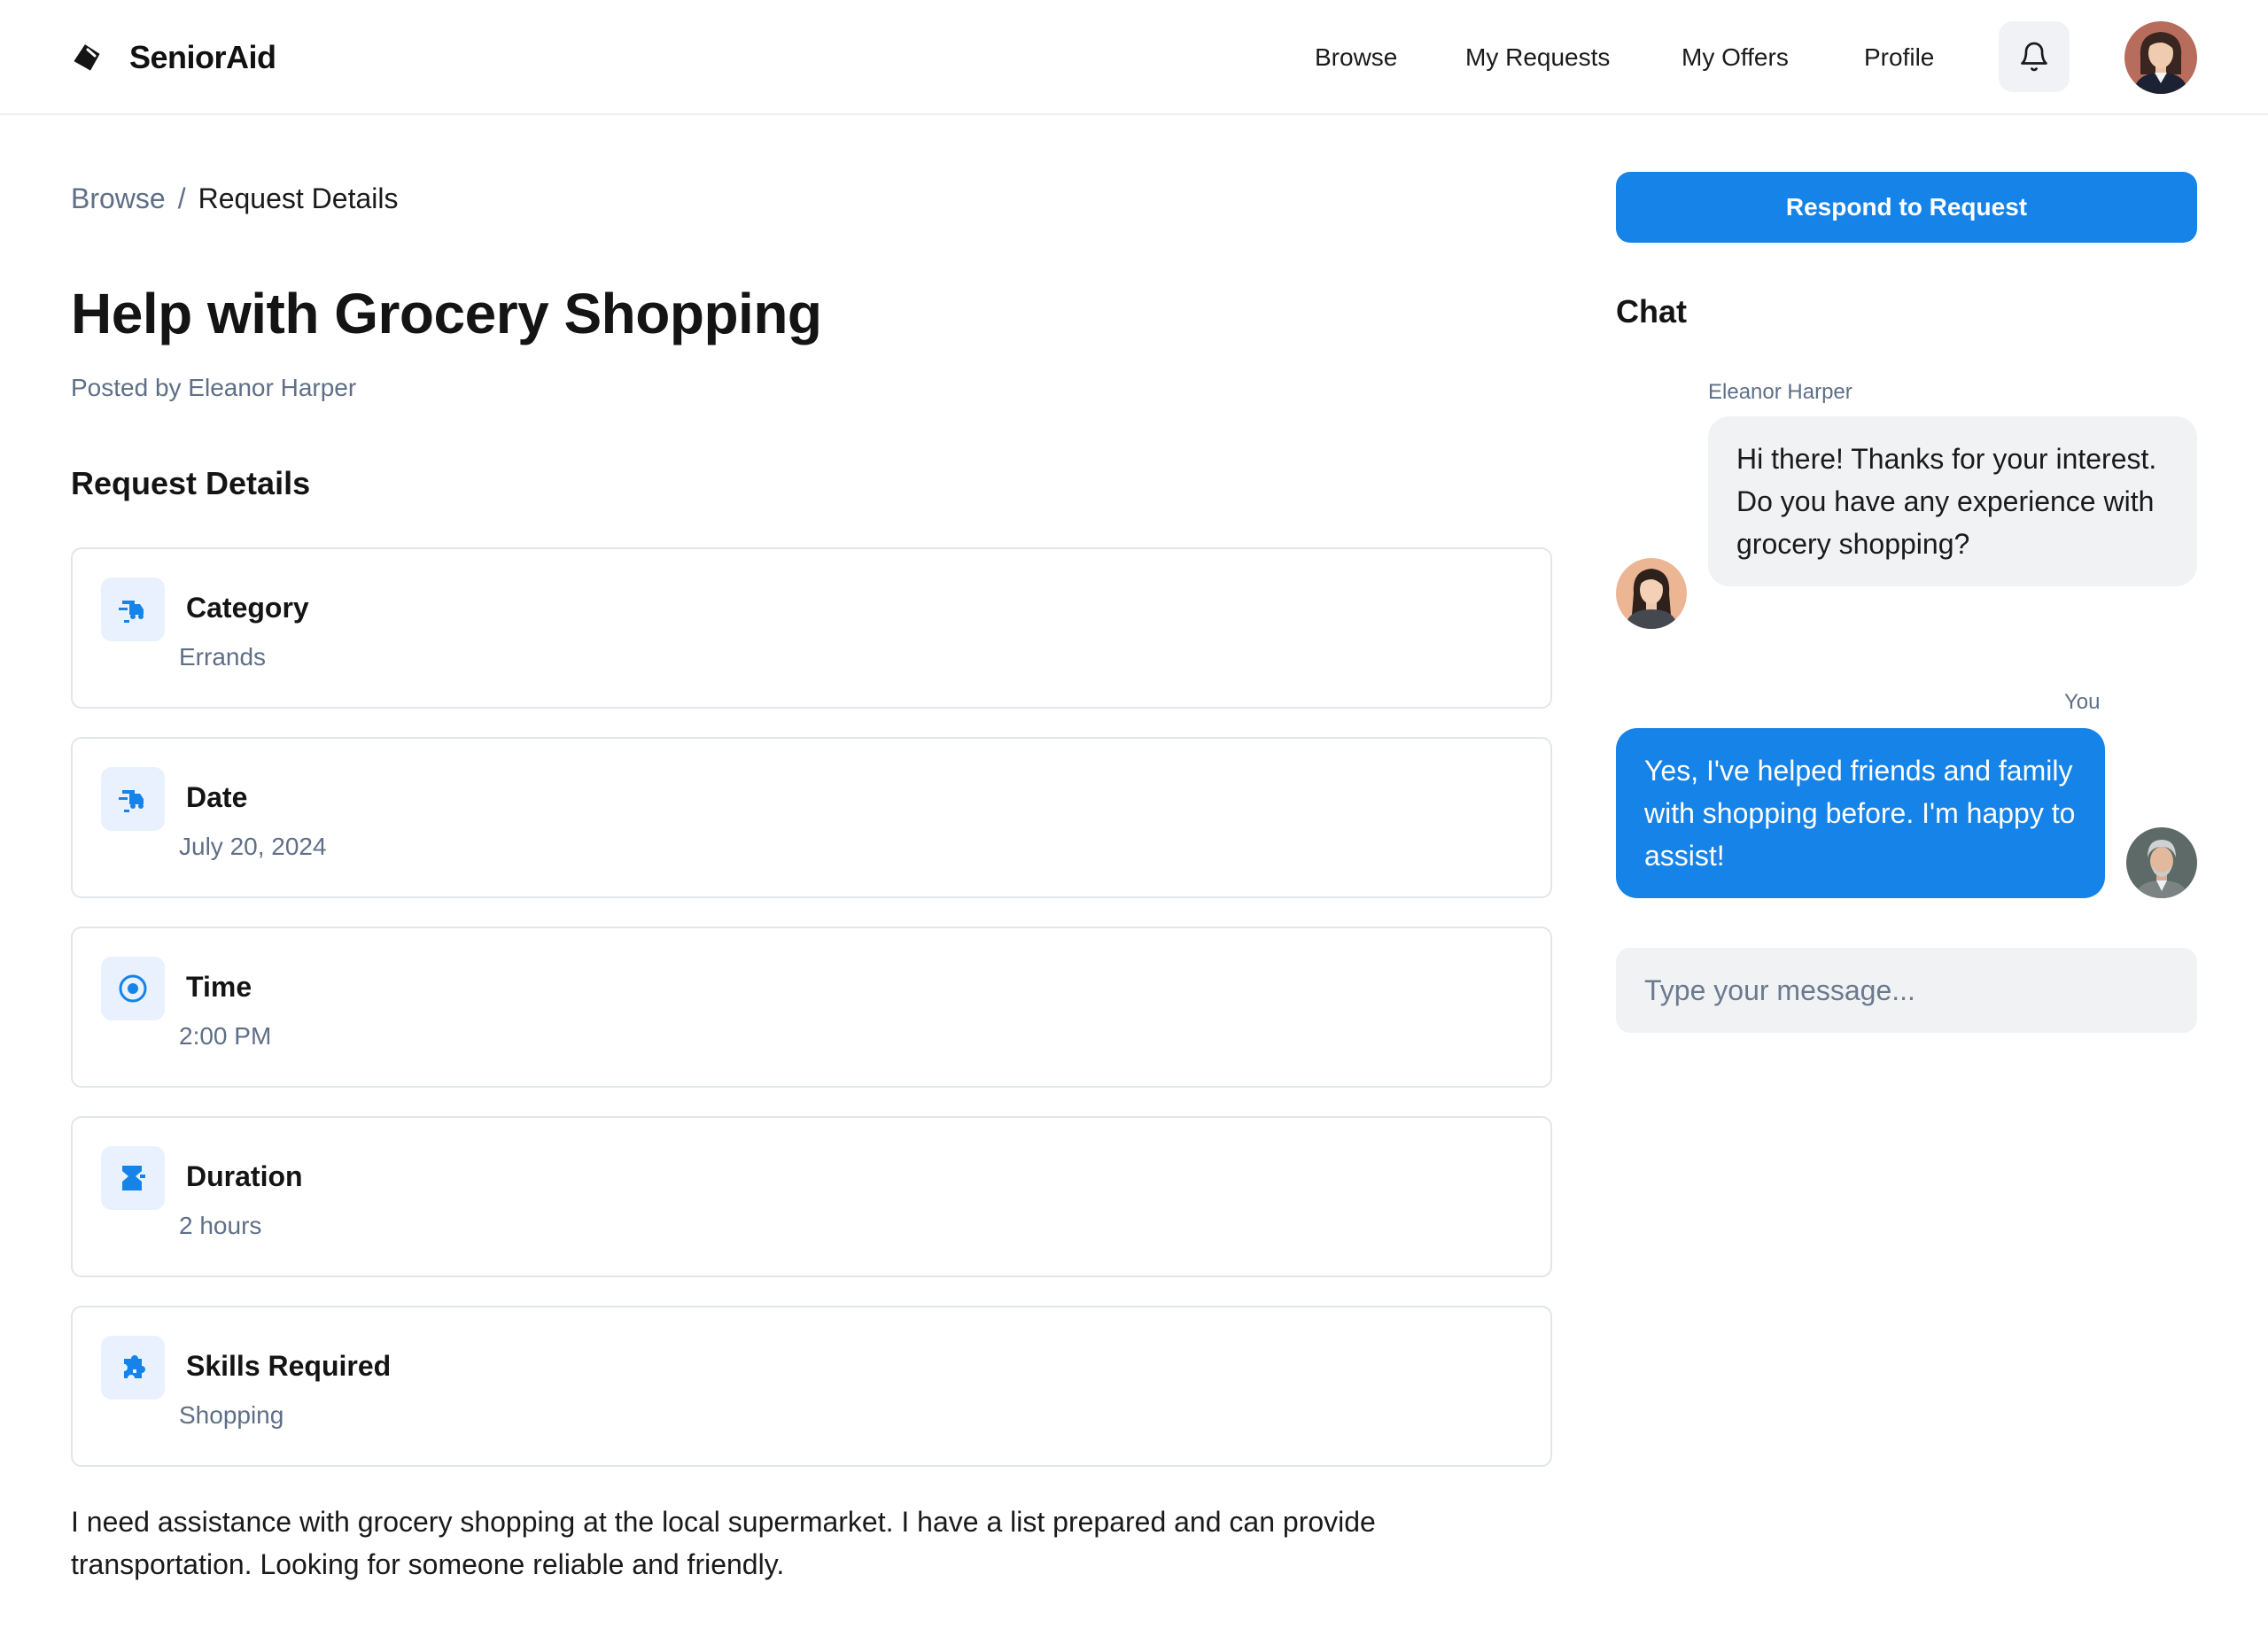  What do you see at coordinates (225, 1036) in the screenshot?
I see `detail-value: 2:00 PM` at bounding box center [225, 1036].